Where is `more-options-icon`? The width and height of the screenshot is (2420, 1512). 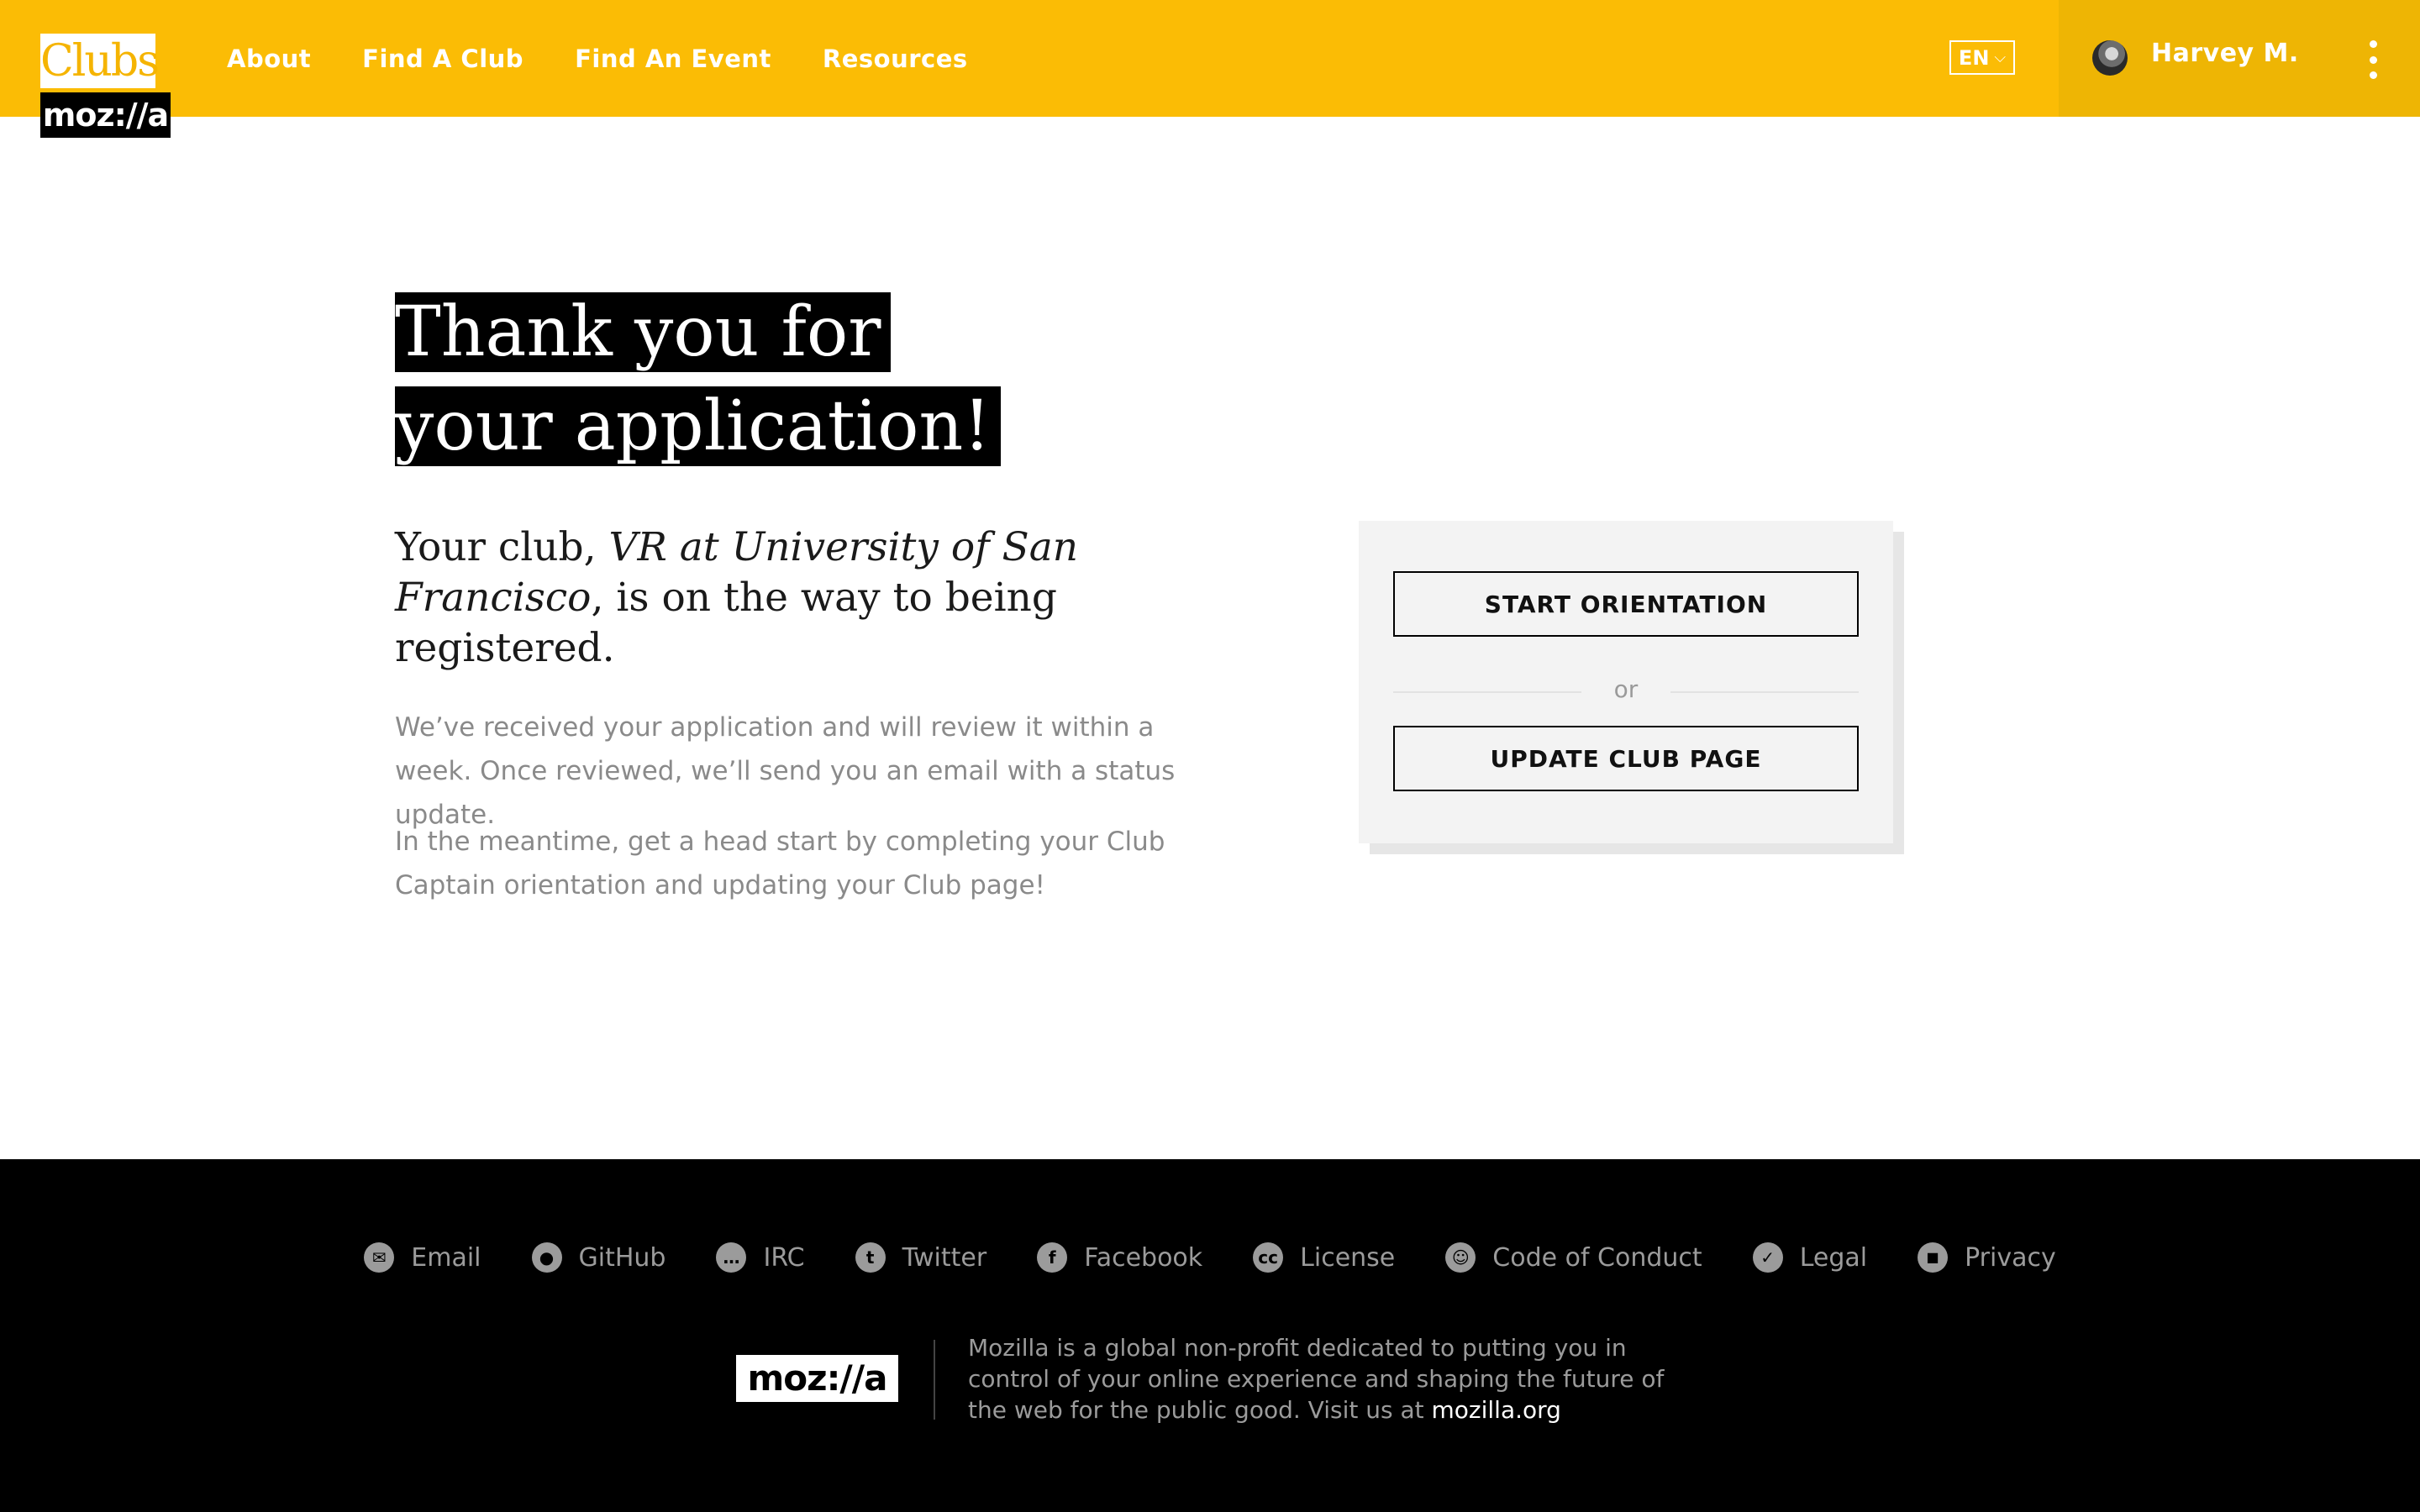 more-options-icon is located at coordinates (2373, 59).